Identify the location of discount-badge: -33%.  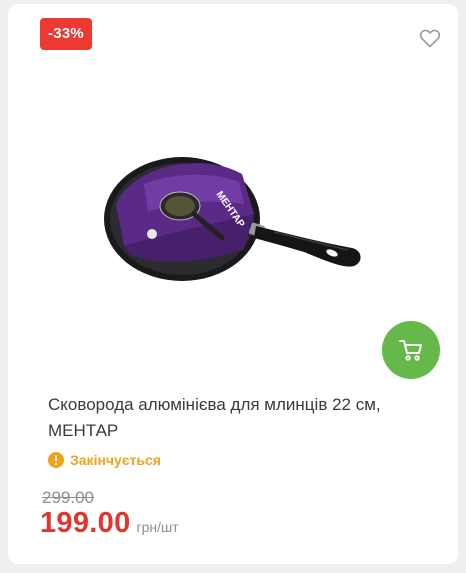
(66, 34).